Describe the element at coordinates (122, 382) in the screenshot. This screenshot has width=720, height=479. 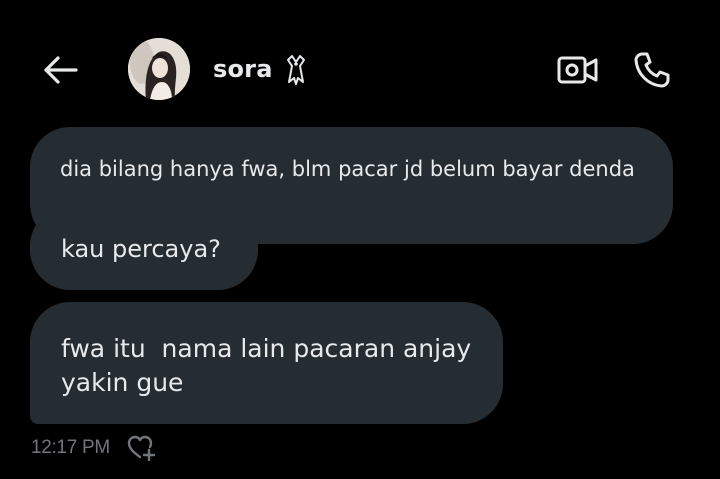
I see `message-text-line: yakin gue` at that location.